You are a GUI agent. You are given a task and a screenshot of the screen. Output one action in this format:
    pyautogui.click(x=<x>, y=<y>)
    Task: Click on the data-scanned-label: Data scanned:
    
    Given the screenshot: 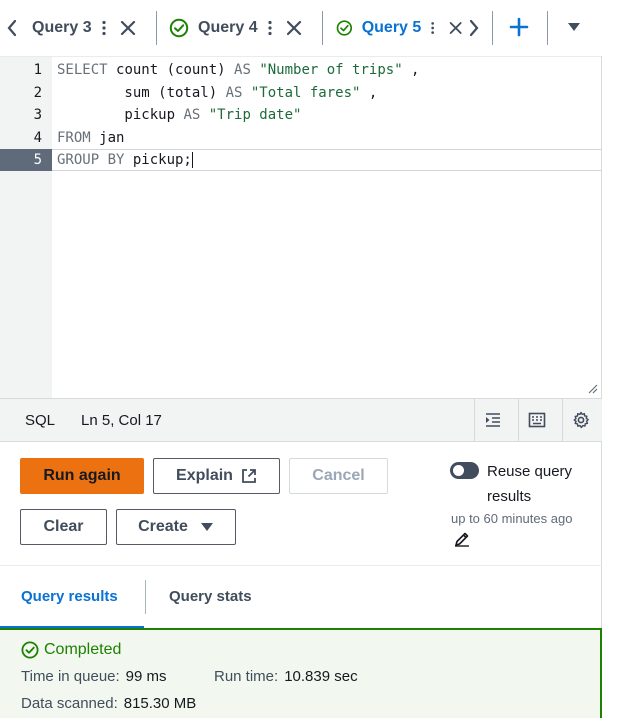 What is the action you would take?
    pyautogui.click(x=69, y=703)
    